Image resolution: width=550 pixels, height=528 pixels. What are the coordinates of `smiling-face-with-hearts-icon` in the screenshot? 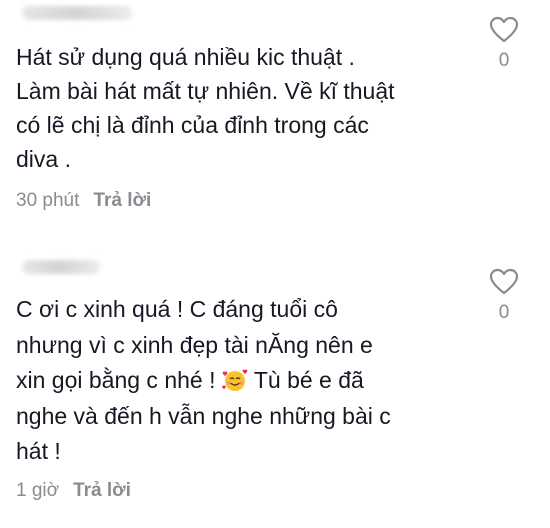 It's located at (235, 380).